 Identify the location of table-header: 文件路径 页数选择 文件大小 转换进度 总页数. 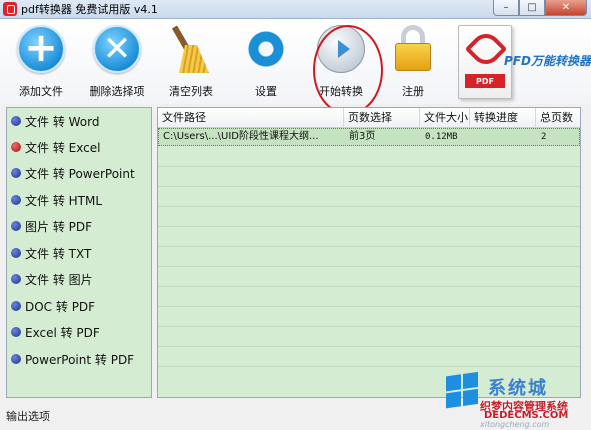
(369, 118).